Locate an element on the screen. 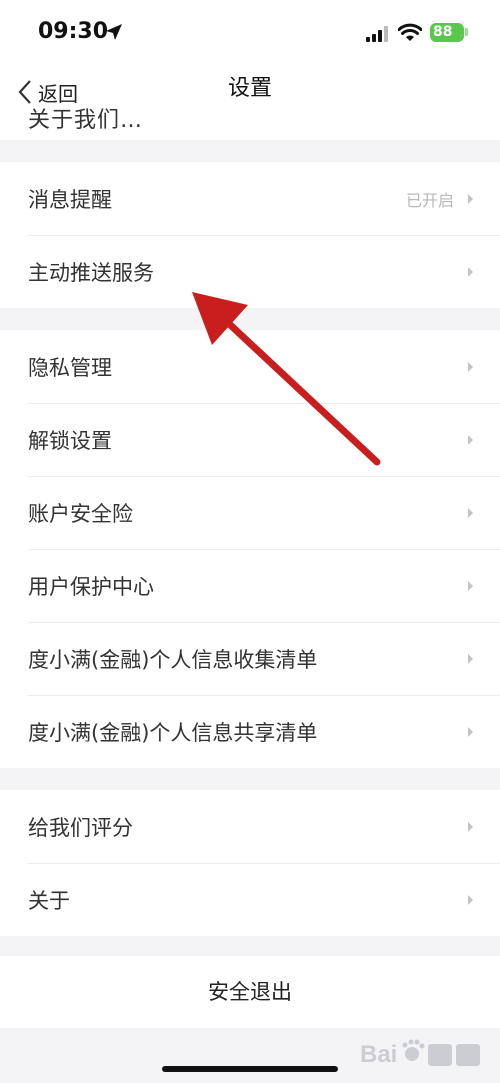 This screenshot has height=1083, width=500. settings-item-account-insurance: 账户安全险 is located at coordinates (250, 512).